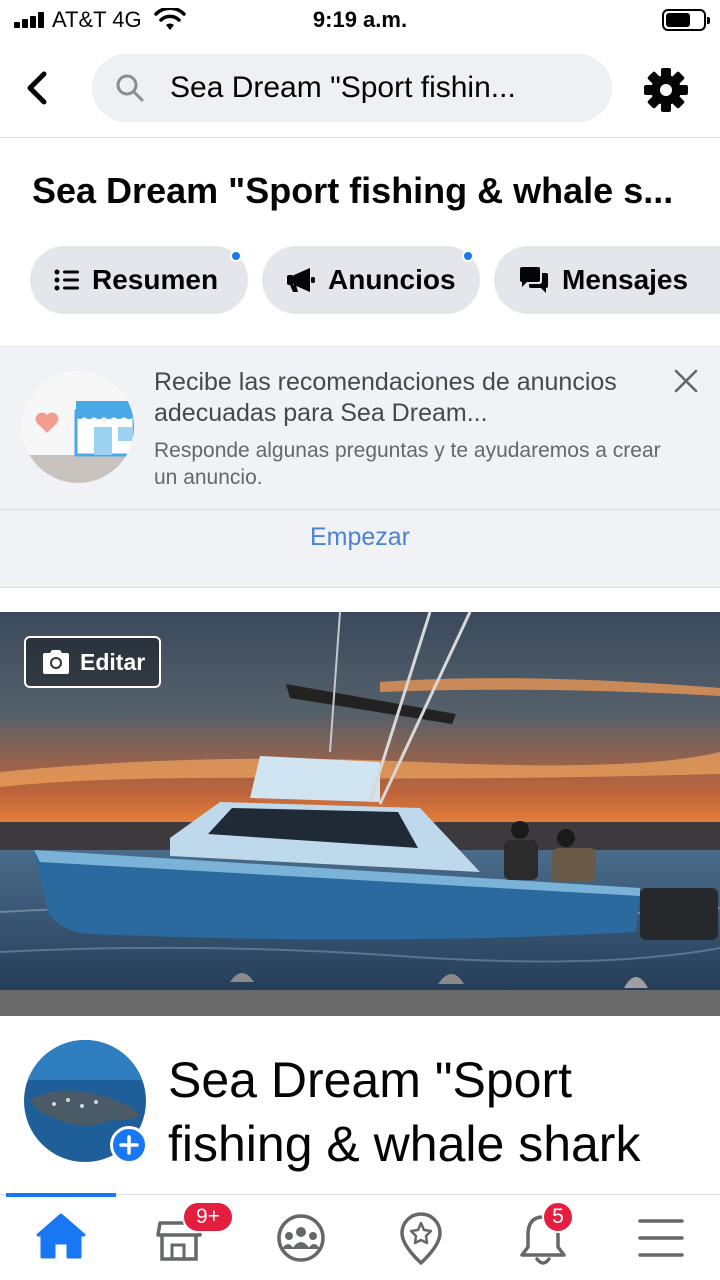 The width and height of the screenshot is (720, 1280). Describe the element at coordinates (686, 381) in the screenshot. I see `close-icon` at that location.